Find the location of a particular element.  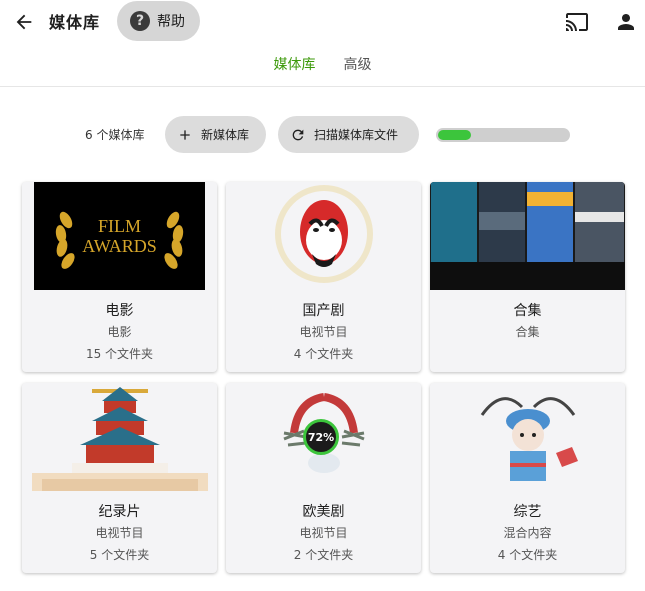

library-count: 6 个媒体库 is located at coordinates (115, 135).